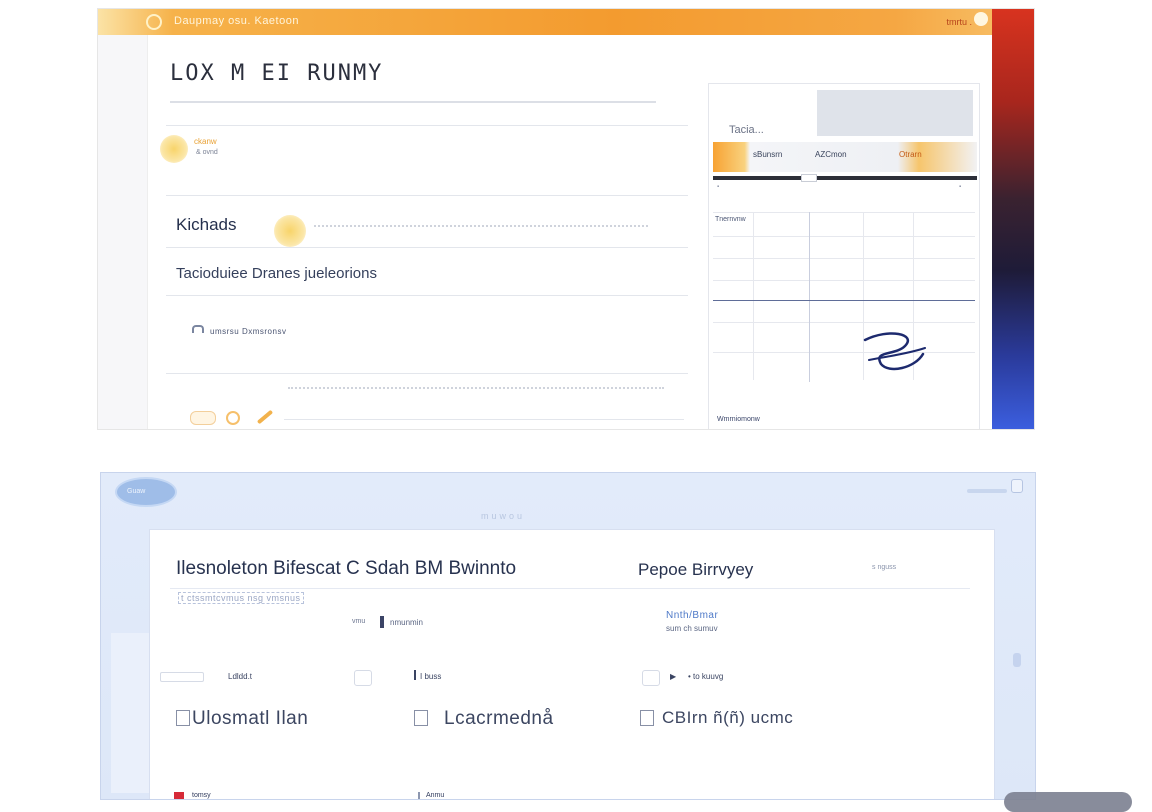 The width and height of the screenshot is (1152, 812). What do you see at coordinates (419, 795) in the screenshot?
I see `footer-separator` at bounding box center [419, 795].